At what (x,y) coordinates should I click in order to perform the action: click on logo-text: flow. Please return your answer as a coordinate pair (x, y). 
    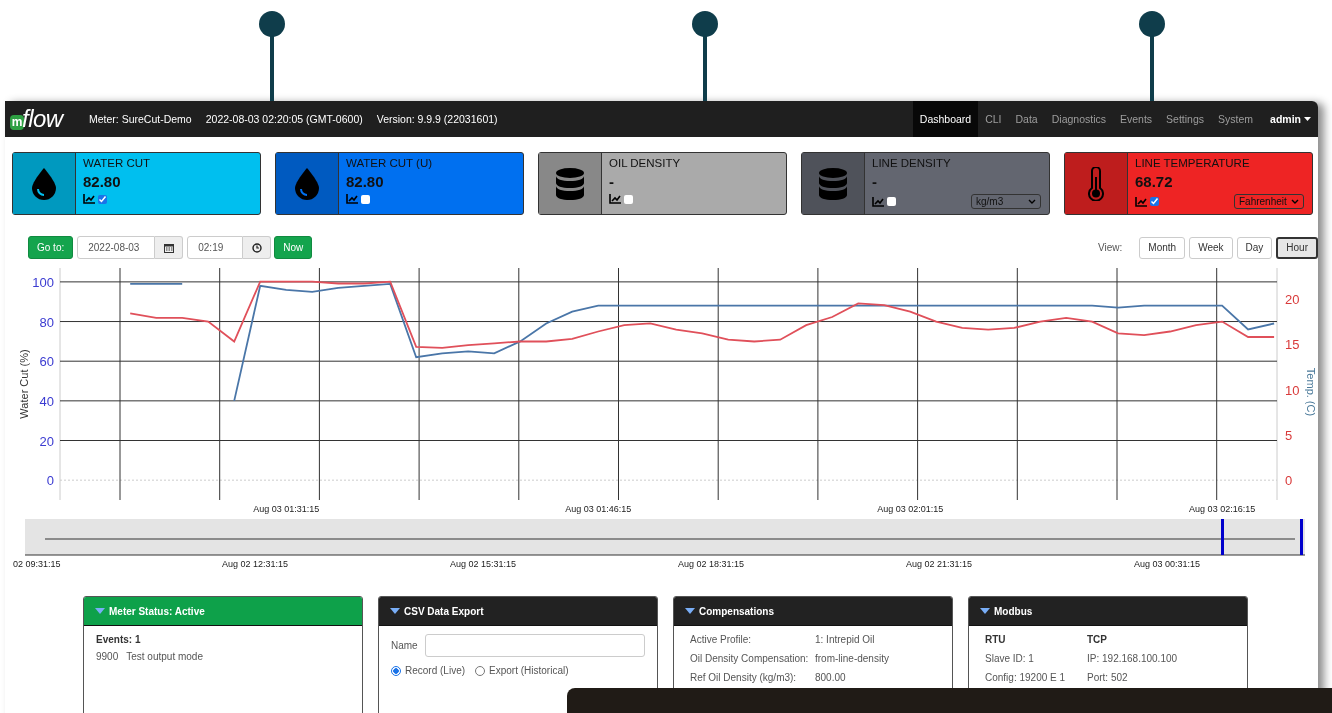
    Looking at the image, I should click on (42, 119).